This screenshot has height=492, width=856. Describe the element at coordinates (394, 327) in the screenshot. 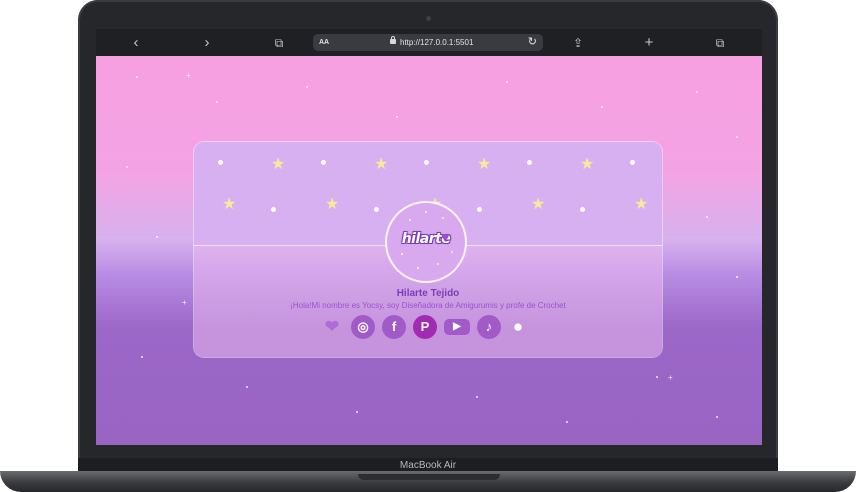

I see `facebook-icon: f` at that location.